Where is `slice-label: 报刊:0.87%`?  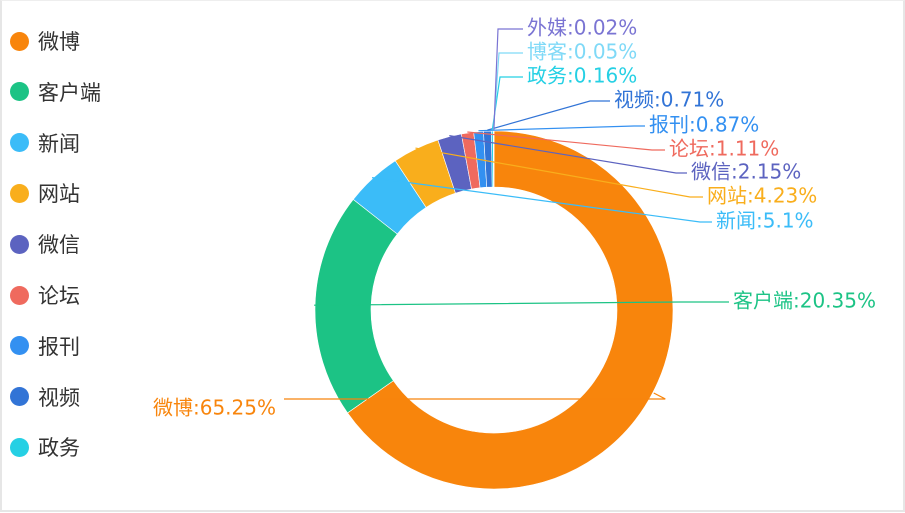 slice-label: 报刊:0.87% is located at coordinates (704, 125).